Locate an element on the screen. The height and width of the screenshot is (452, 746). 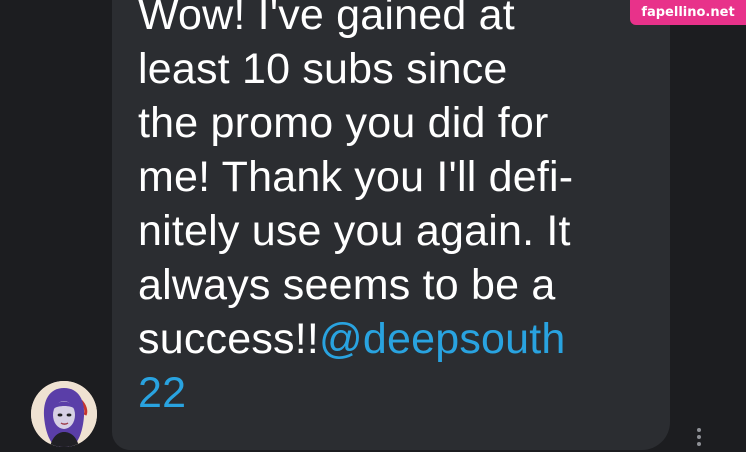
avatar-image is located at coordinates (64, 414).